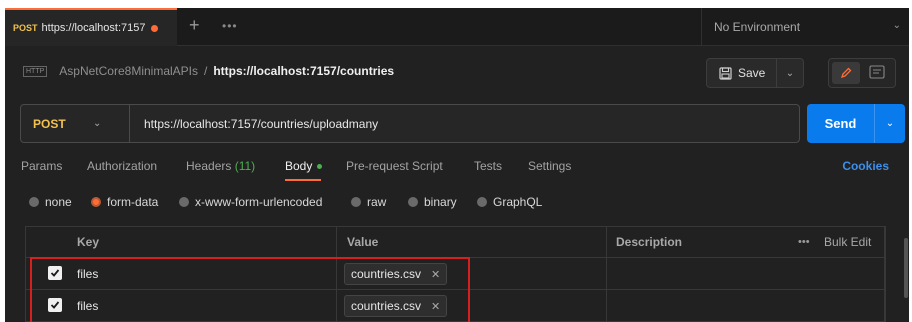 The image size is (912, 322). I want to click on mode-graphql-label: GraphQL, so click(518, 202).